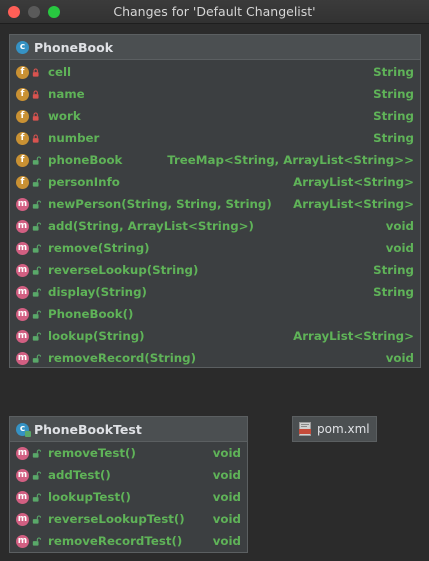 Image resolution: width=429 pixels, height=561 pixels. I want to click on class-title: PhoneBook, so click(74, 47).